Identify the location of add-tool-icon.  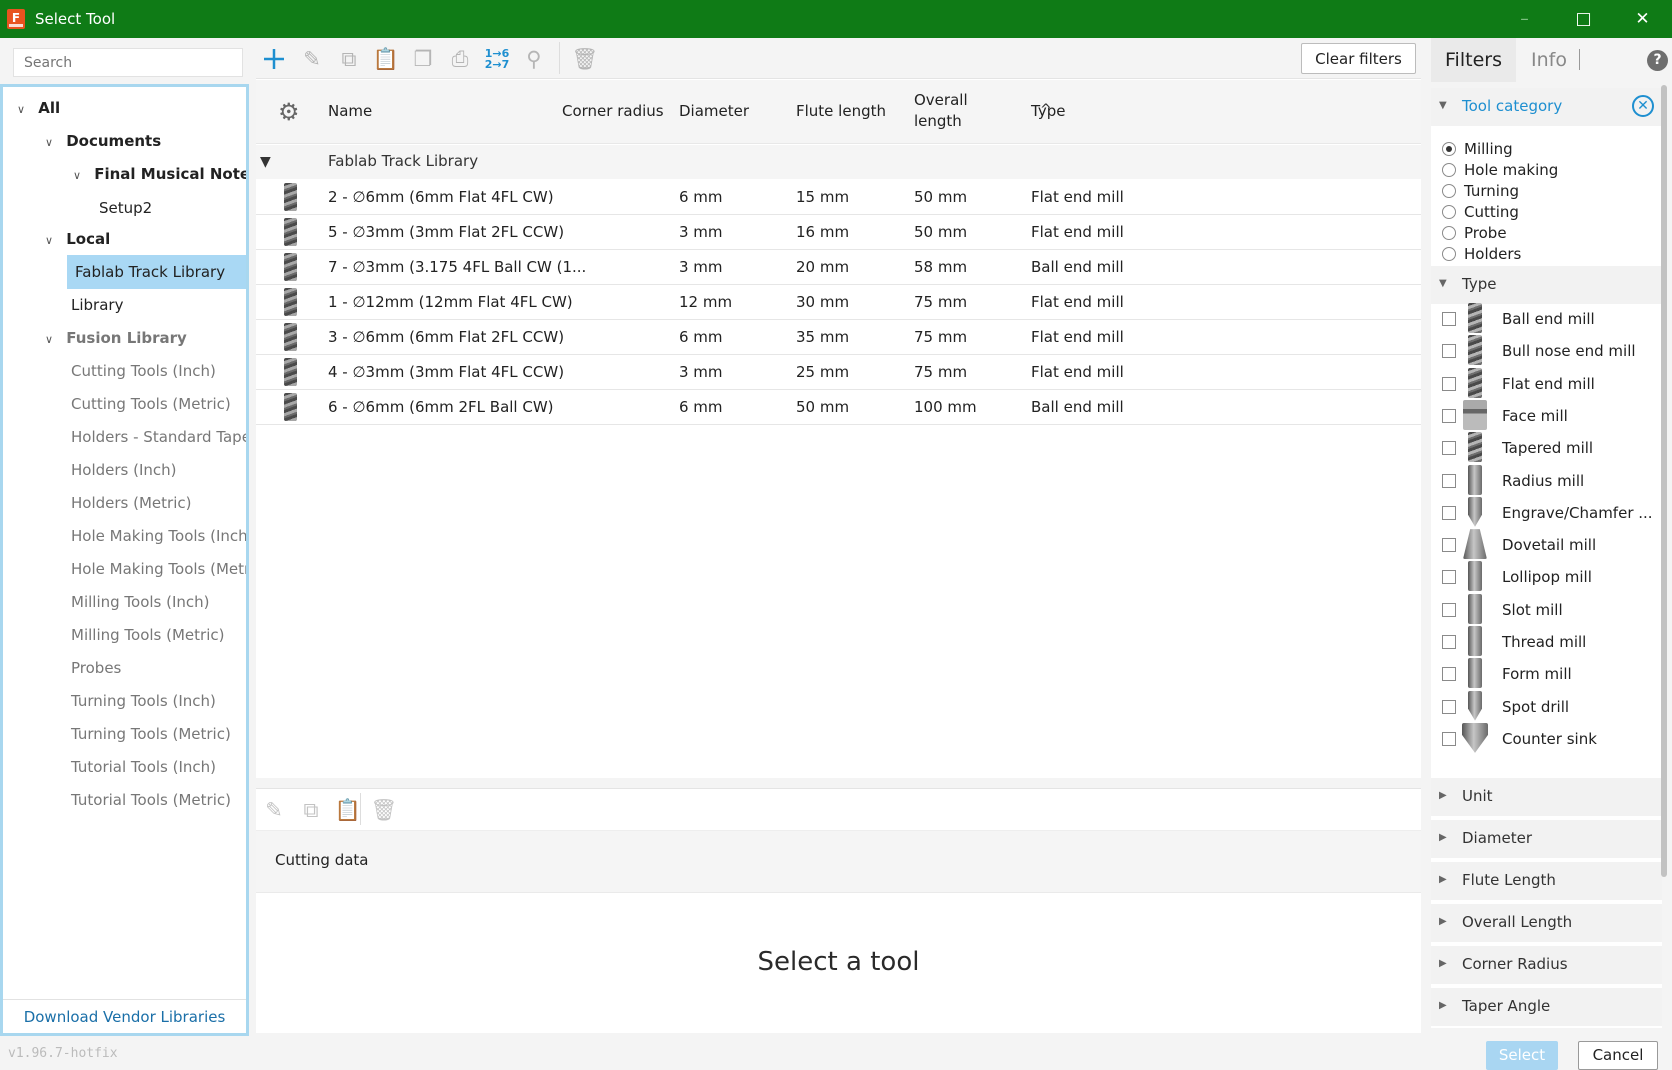
(274, 59).